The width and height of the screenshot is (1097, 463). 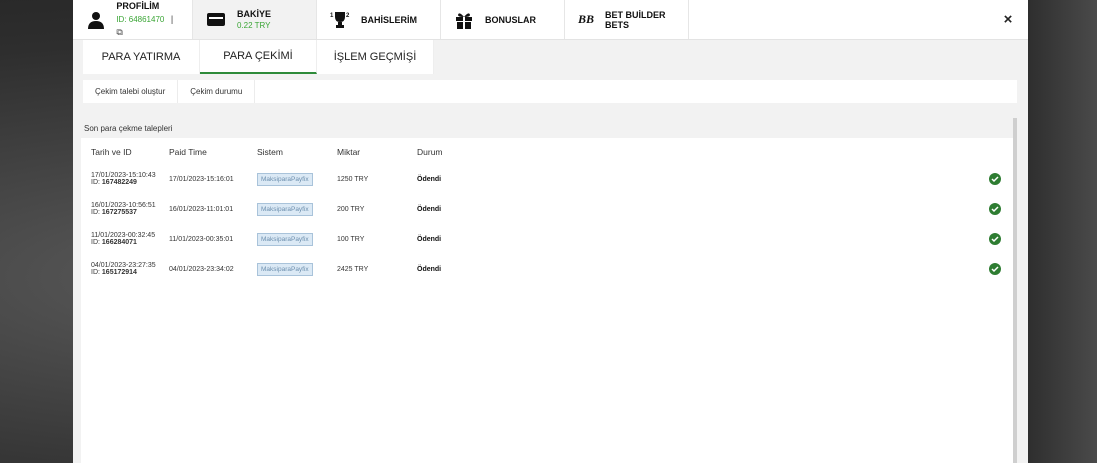 I want to click on row-amount: 2425 TRY, so click(x=353, y=269).